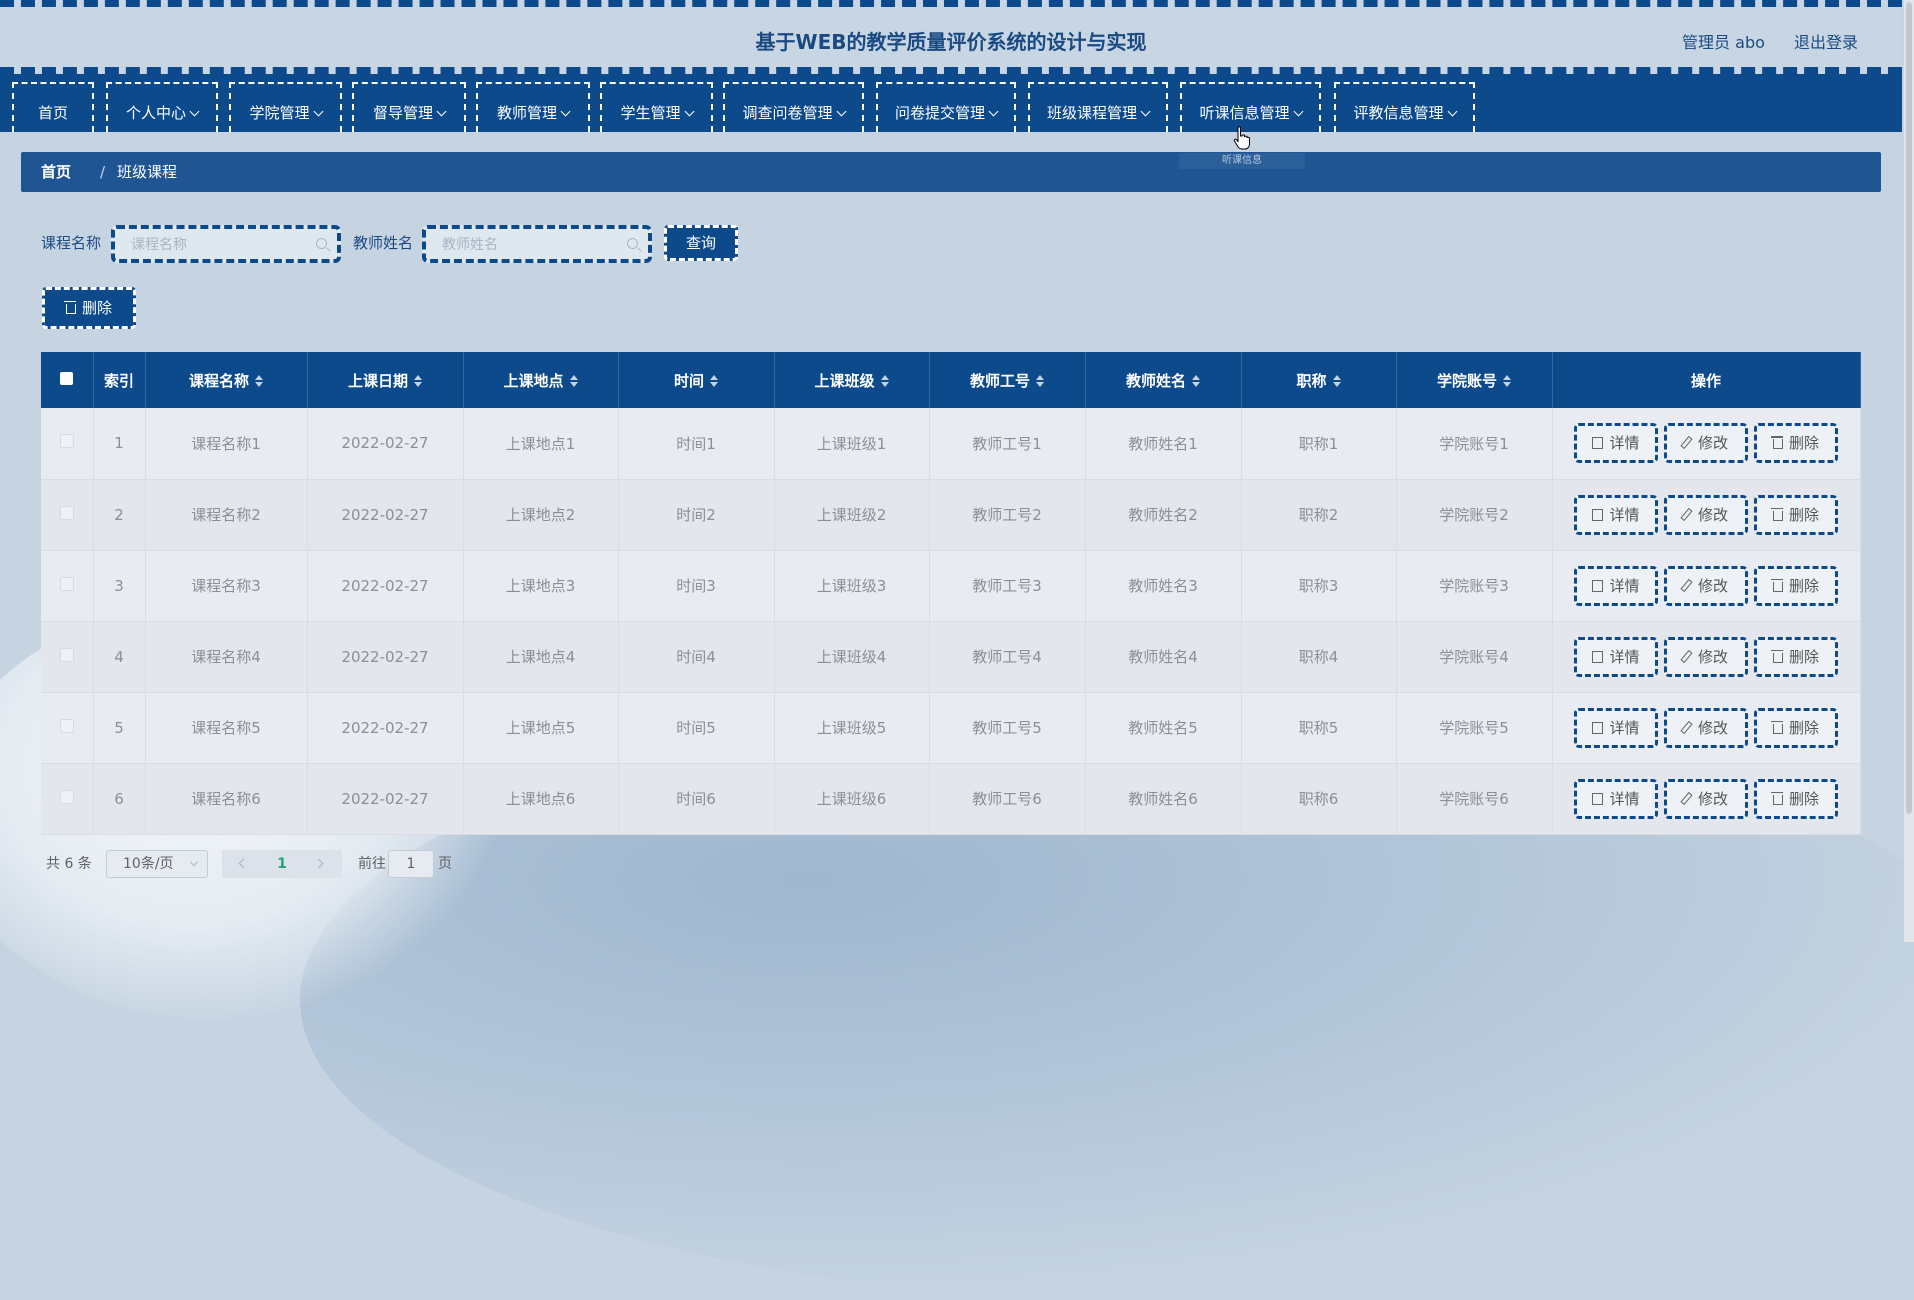 Image resolution: width=1914 pixels, height=1300 pixels. What do you see at coordinates (650, 113) in the screenshot?
I see `nav-item-label: 学生管理` at bounding box center [650, 113].